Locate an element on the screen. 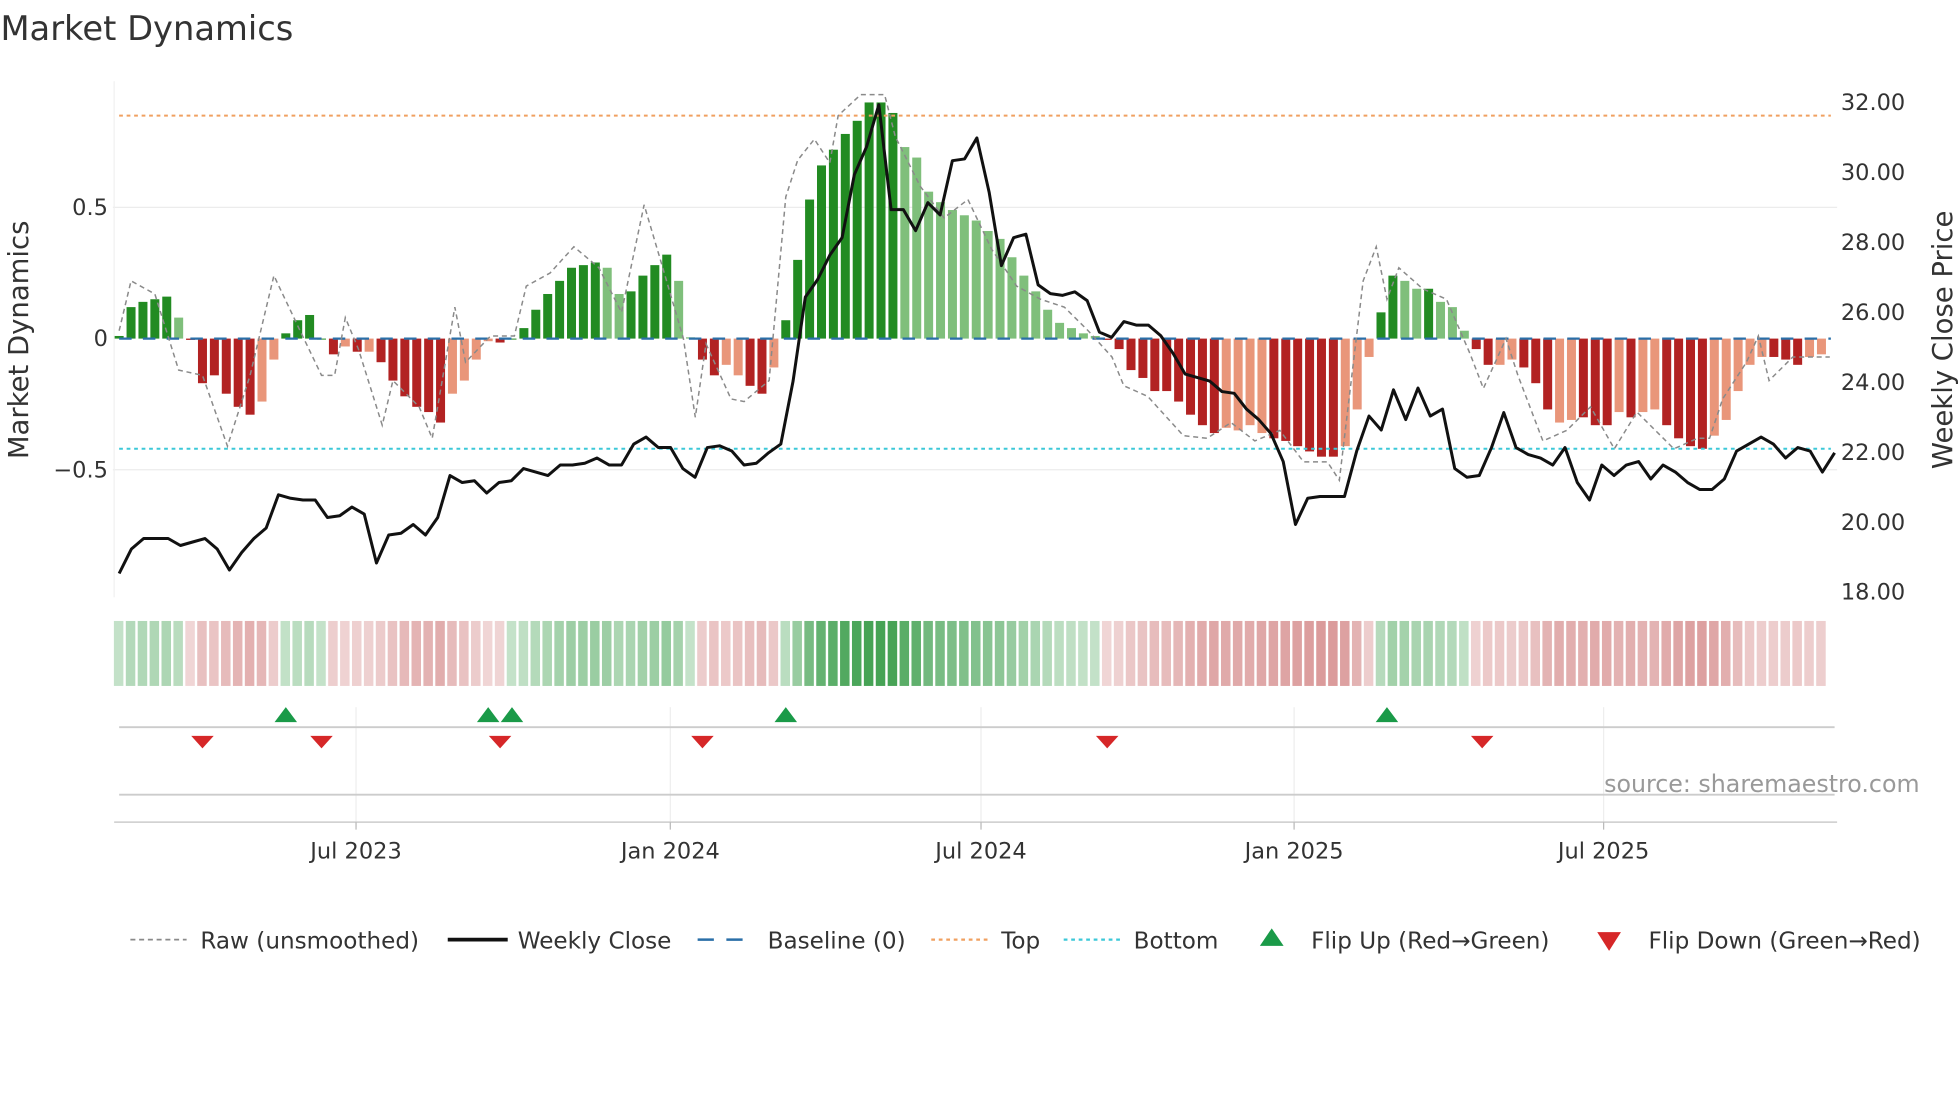 This screenshot has width=1960, height=1106. right-axis-label: Weekly Close Price is located at coordinates (1943, 340).